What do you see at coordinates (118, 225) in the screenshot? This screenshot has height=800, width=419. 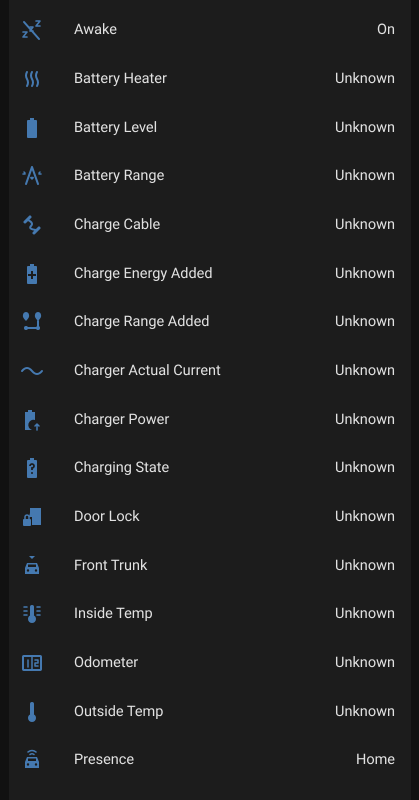 I see `entity-name: Charge Cable` at bounding box center [118, 225].